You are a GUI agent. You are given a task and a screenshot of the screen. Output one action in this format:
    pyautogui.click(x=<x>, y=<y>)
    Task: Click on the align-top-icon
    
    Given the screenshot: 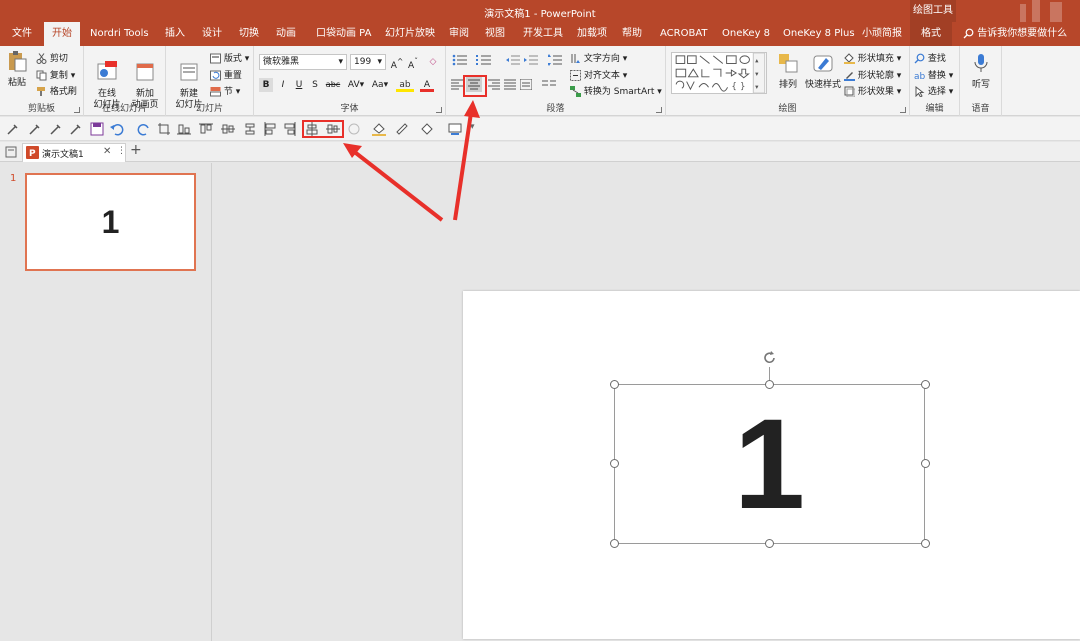 What is the action you would take?
    pyautogui.click(x=206, y=129)
    